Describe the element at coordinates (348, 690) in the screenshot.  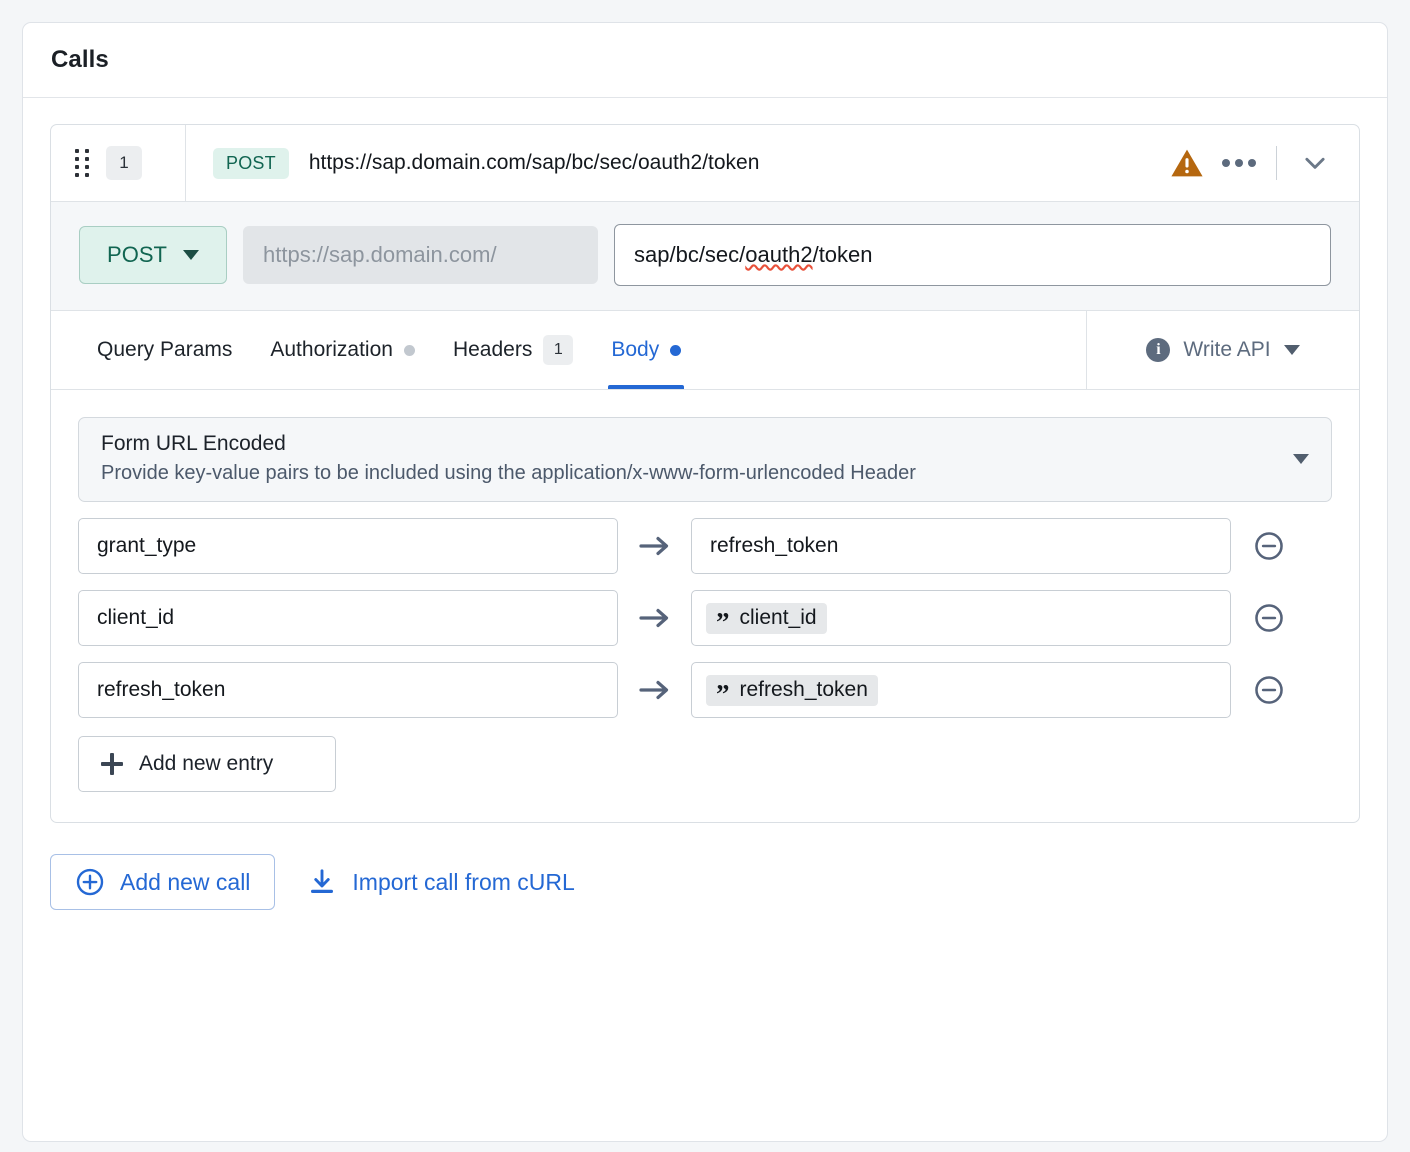
I see `entry-key-input: refresh_token` at that location.